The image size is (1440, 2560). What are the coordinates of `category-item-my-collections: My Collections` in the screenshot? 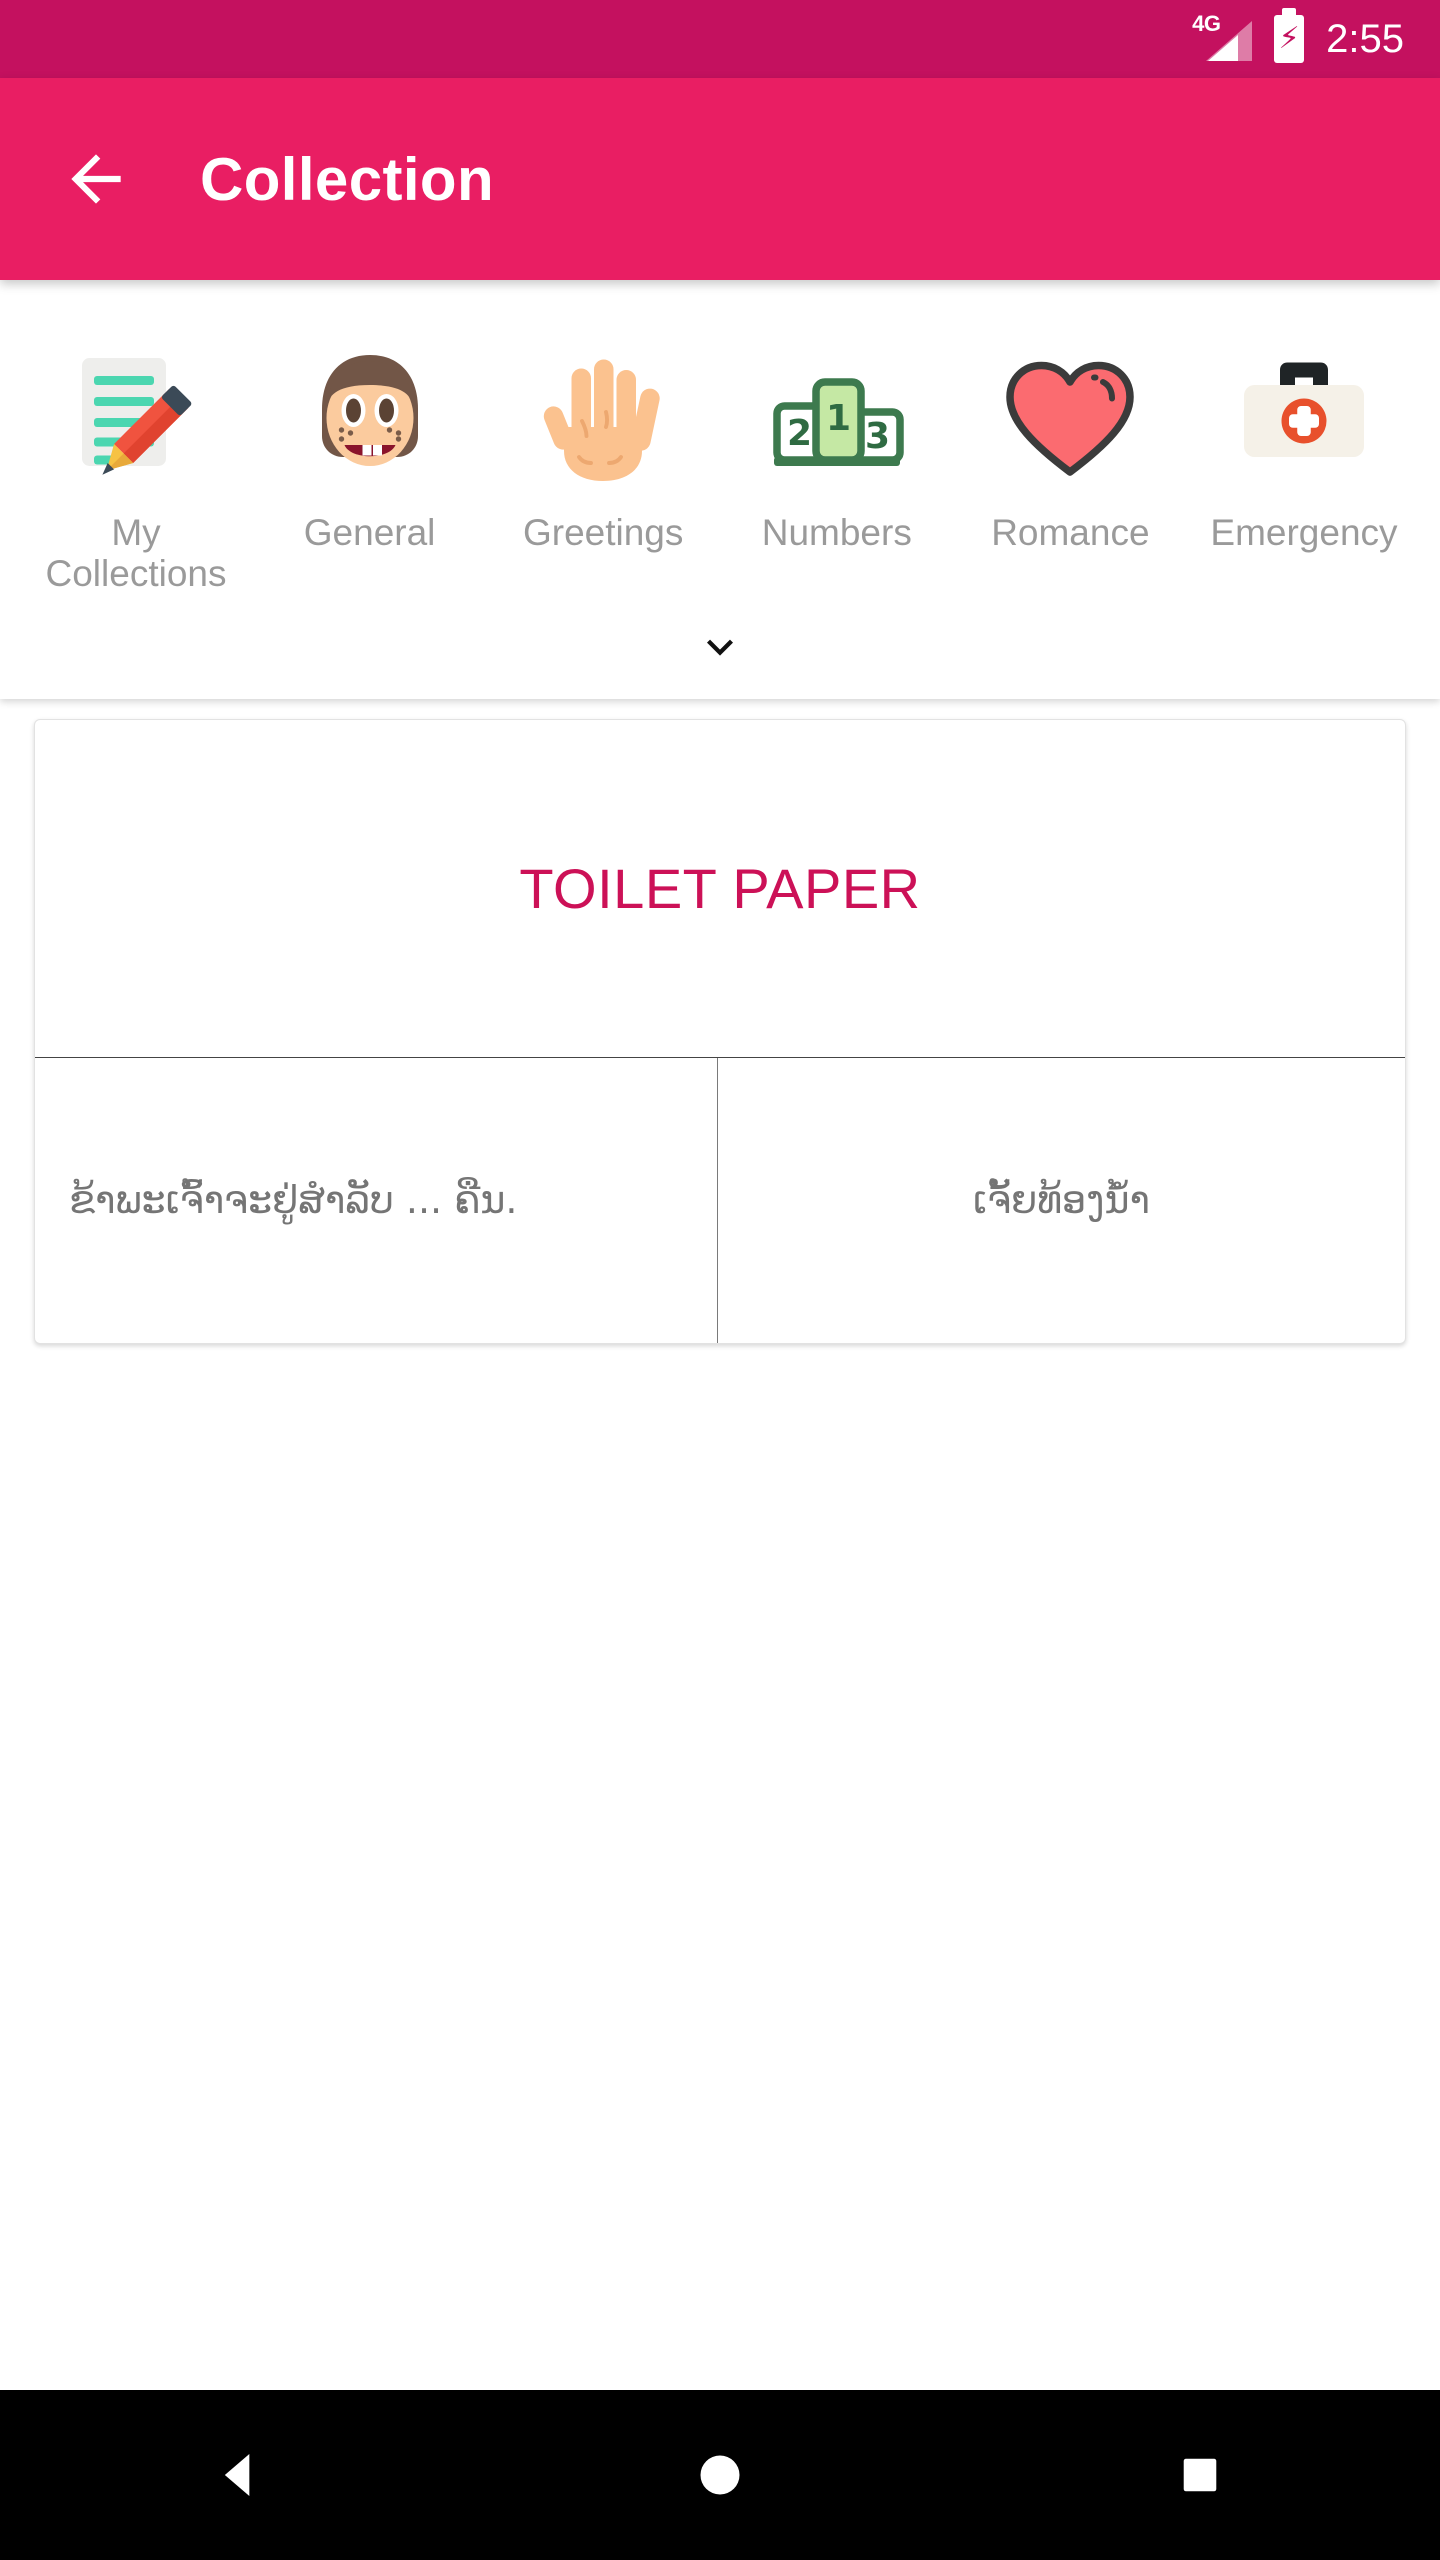 It's located at (136, 462).